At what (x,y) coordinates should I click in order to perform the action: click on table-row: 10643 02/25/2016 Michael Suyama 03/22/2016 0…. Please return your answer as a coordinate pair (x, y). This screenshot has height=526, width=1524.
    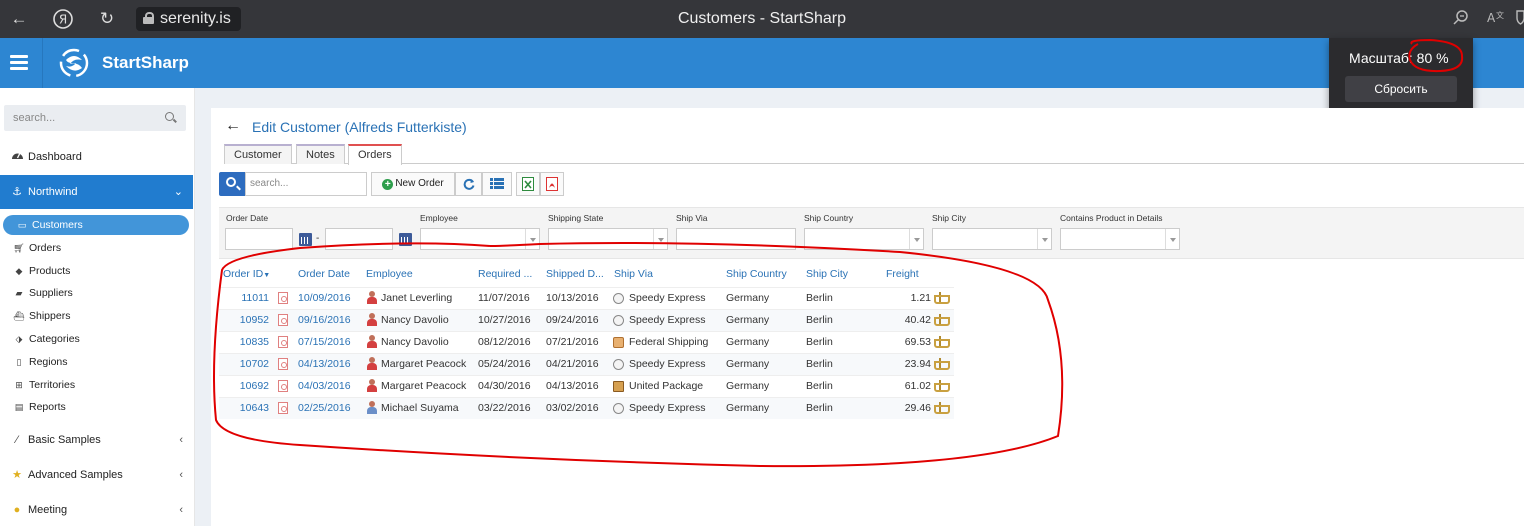
    Looking at the image, I should click on (586, 408).